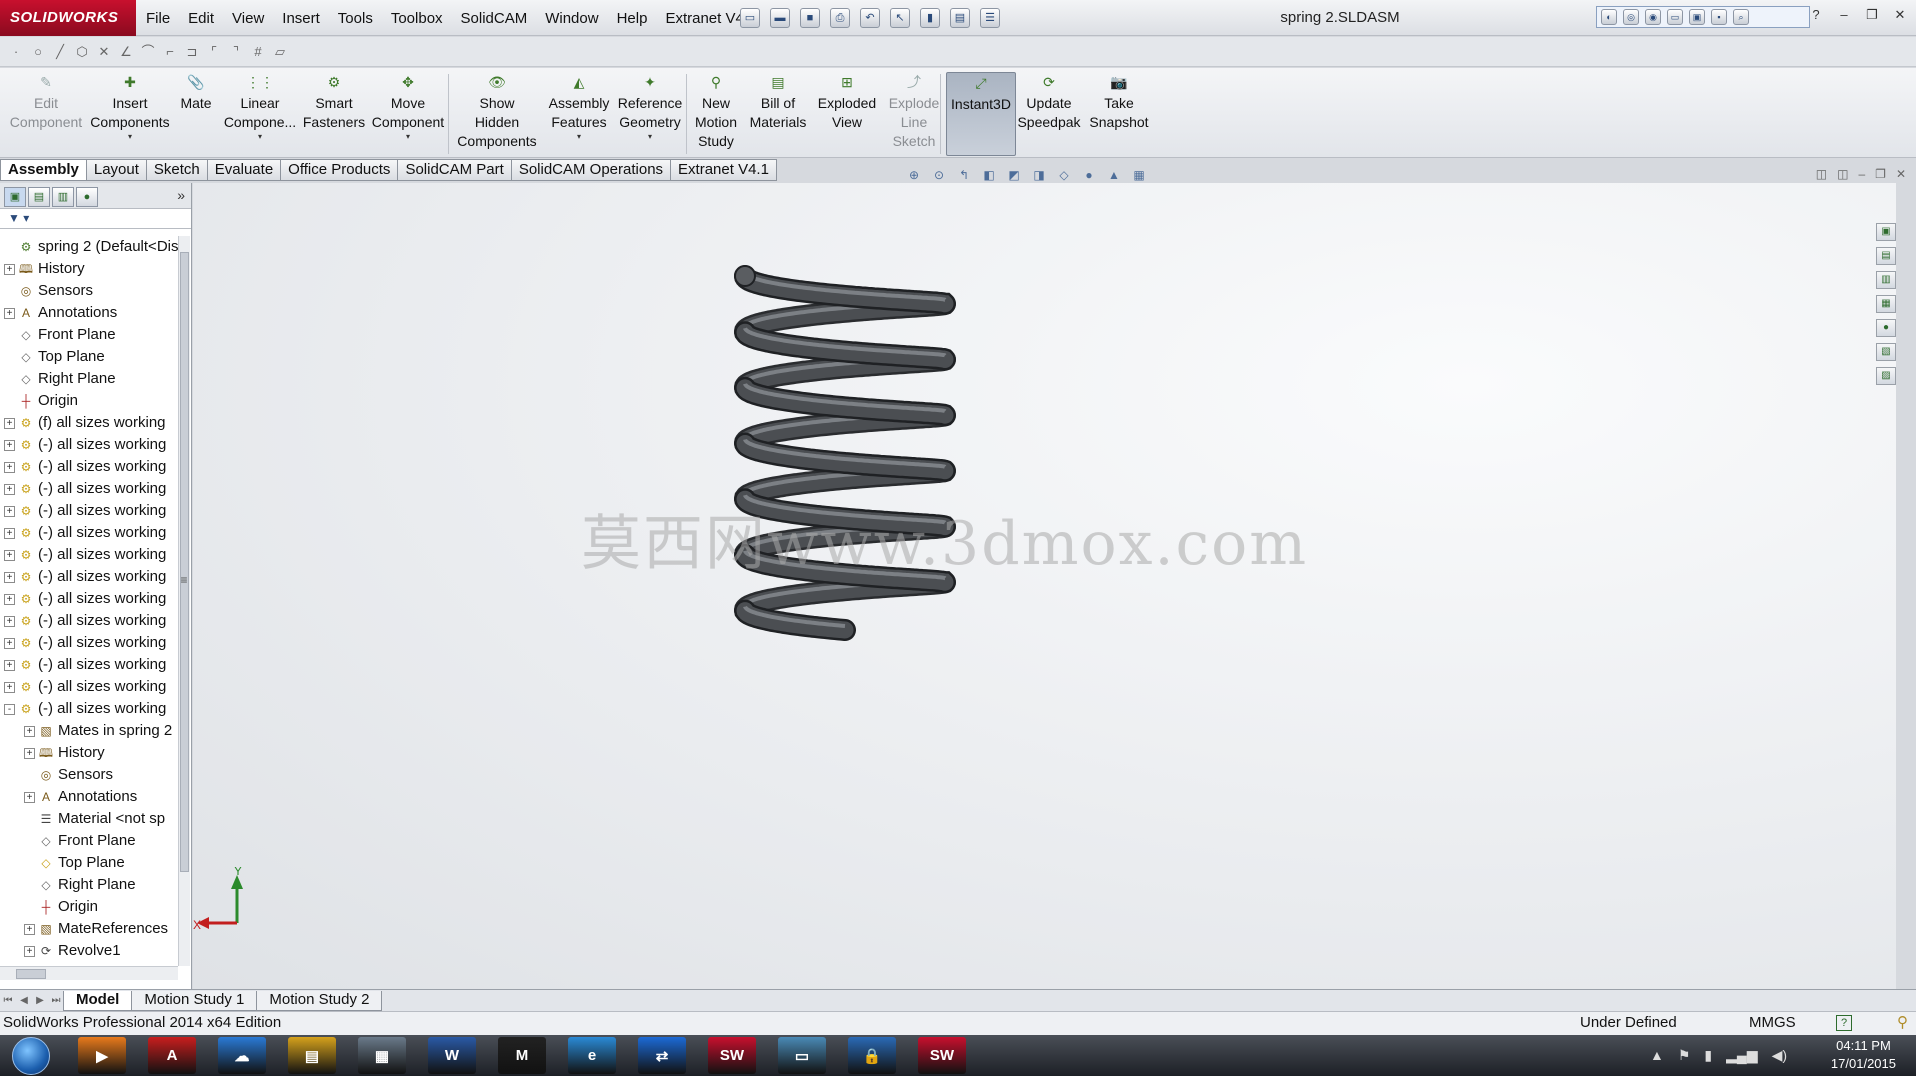  Describe the element at coordinates (780, 18) in the screenshot. I see `open-folder-icon: ▬` at that location.